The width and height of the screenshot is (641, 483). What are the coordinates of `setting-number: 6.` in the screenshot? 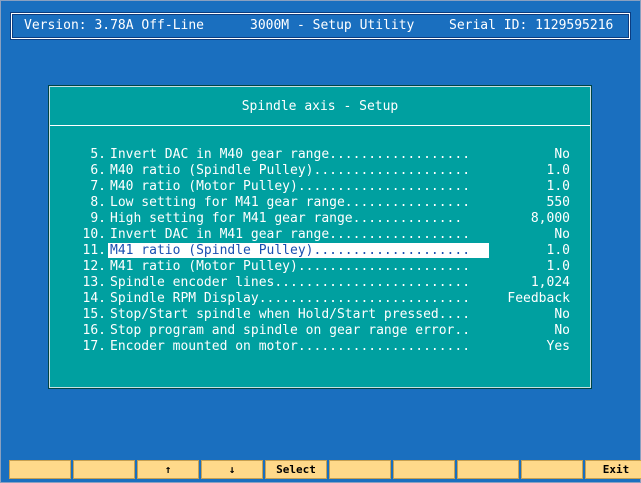 It's located at (98, 170).